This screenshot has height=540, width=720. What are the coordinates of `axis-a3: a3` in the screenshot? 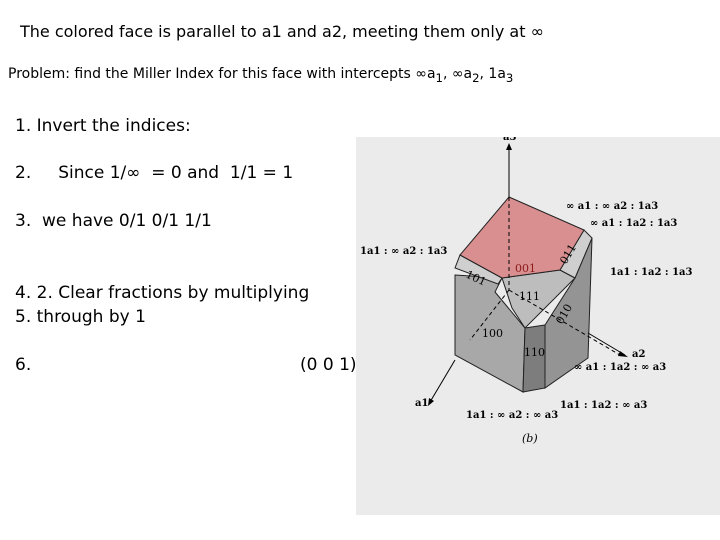 It's located at (509, 140).